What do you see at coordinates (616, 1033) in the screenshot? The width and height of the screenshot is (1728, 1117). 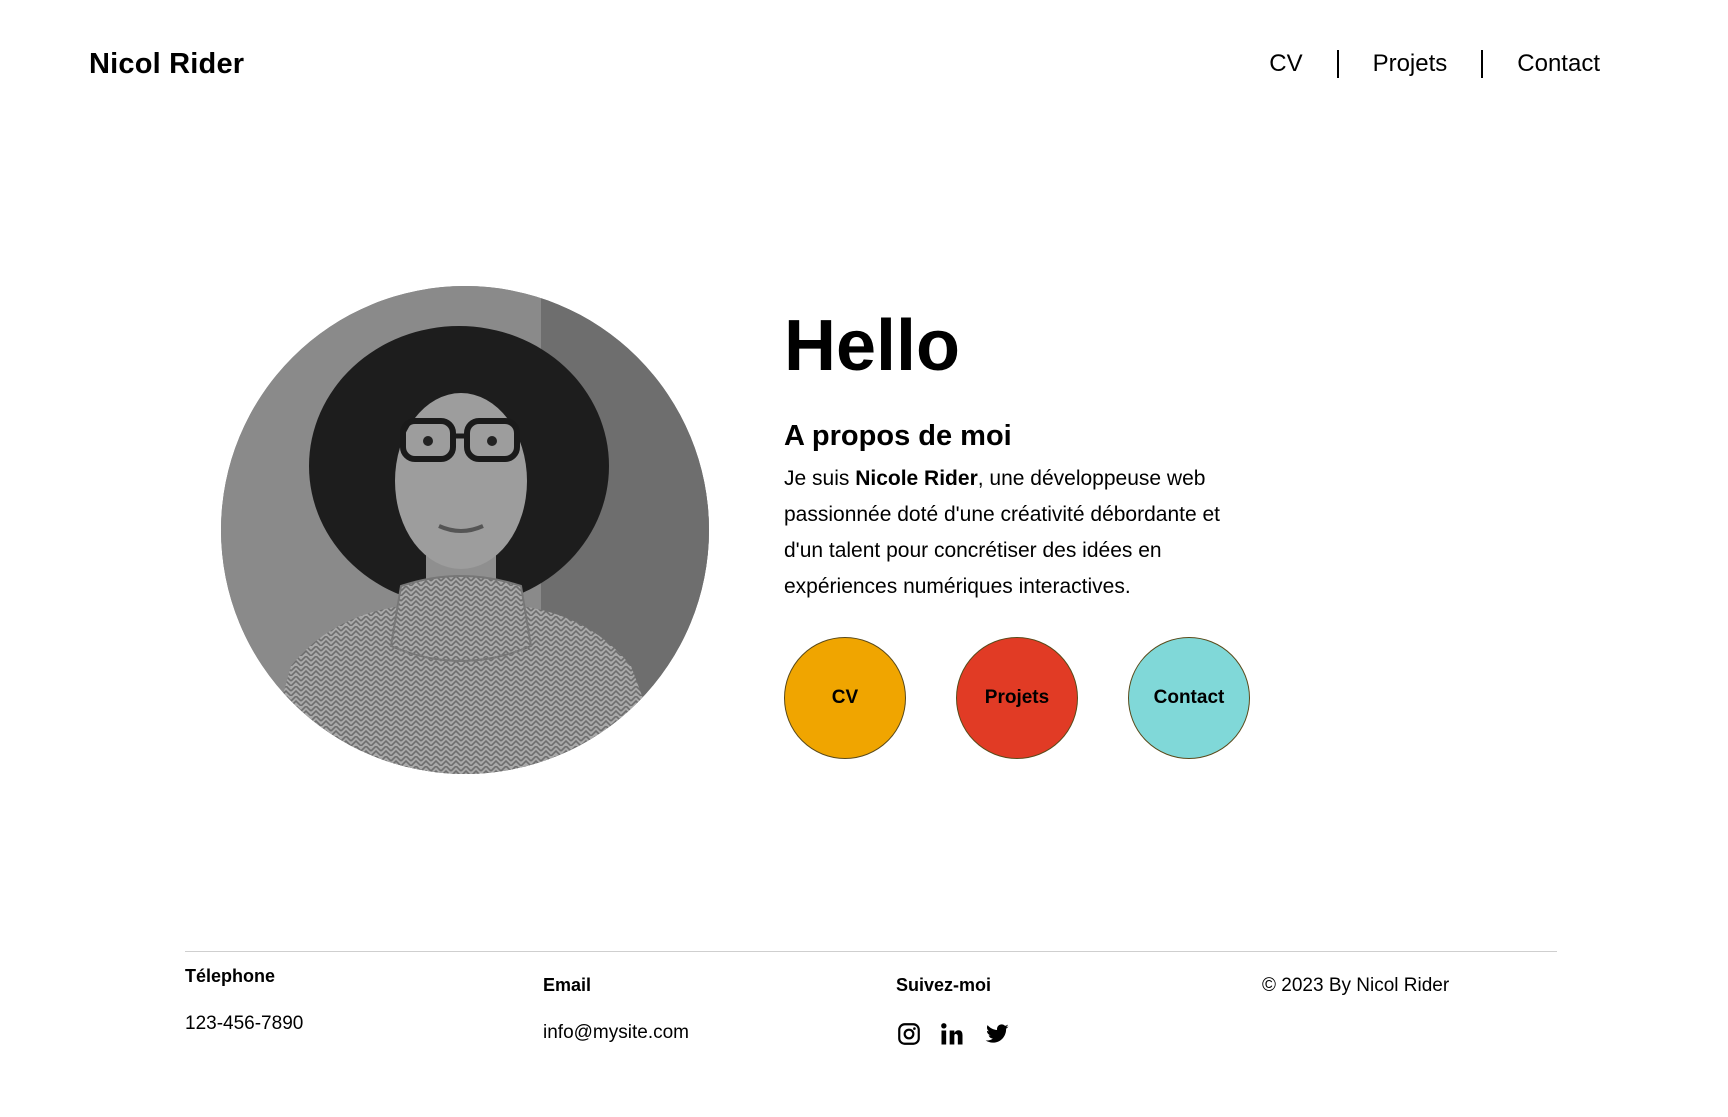 I see `email-value: info@mysite.com` at bounding box center [616, 1033].